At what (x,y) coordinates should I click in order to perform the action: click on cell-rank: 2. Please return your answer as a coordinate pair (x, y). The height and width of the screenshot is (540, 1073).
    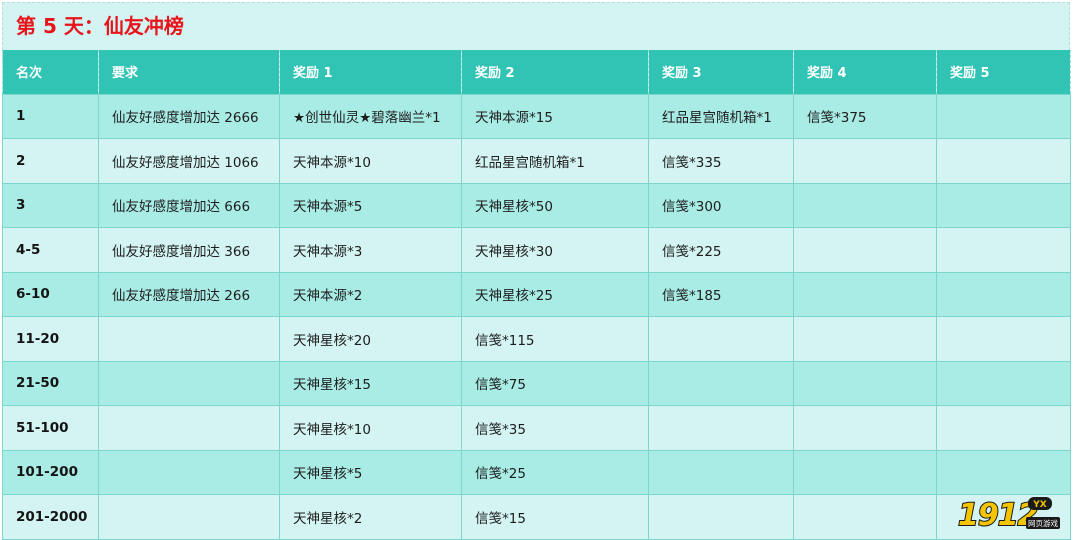
    Looking at the image, I should click on (50, 161).